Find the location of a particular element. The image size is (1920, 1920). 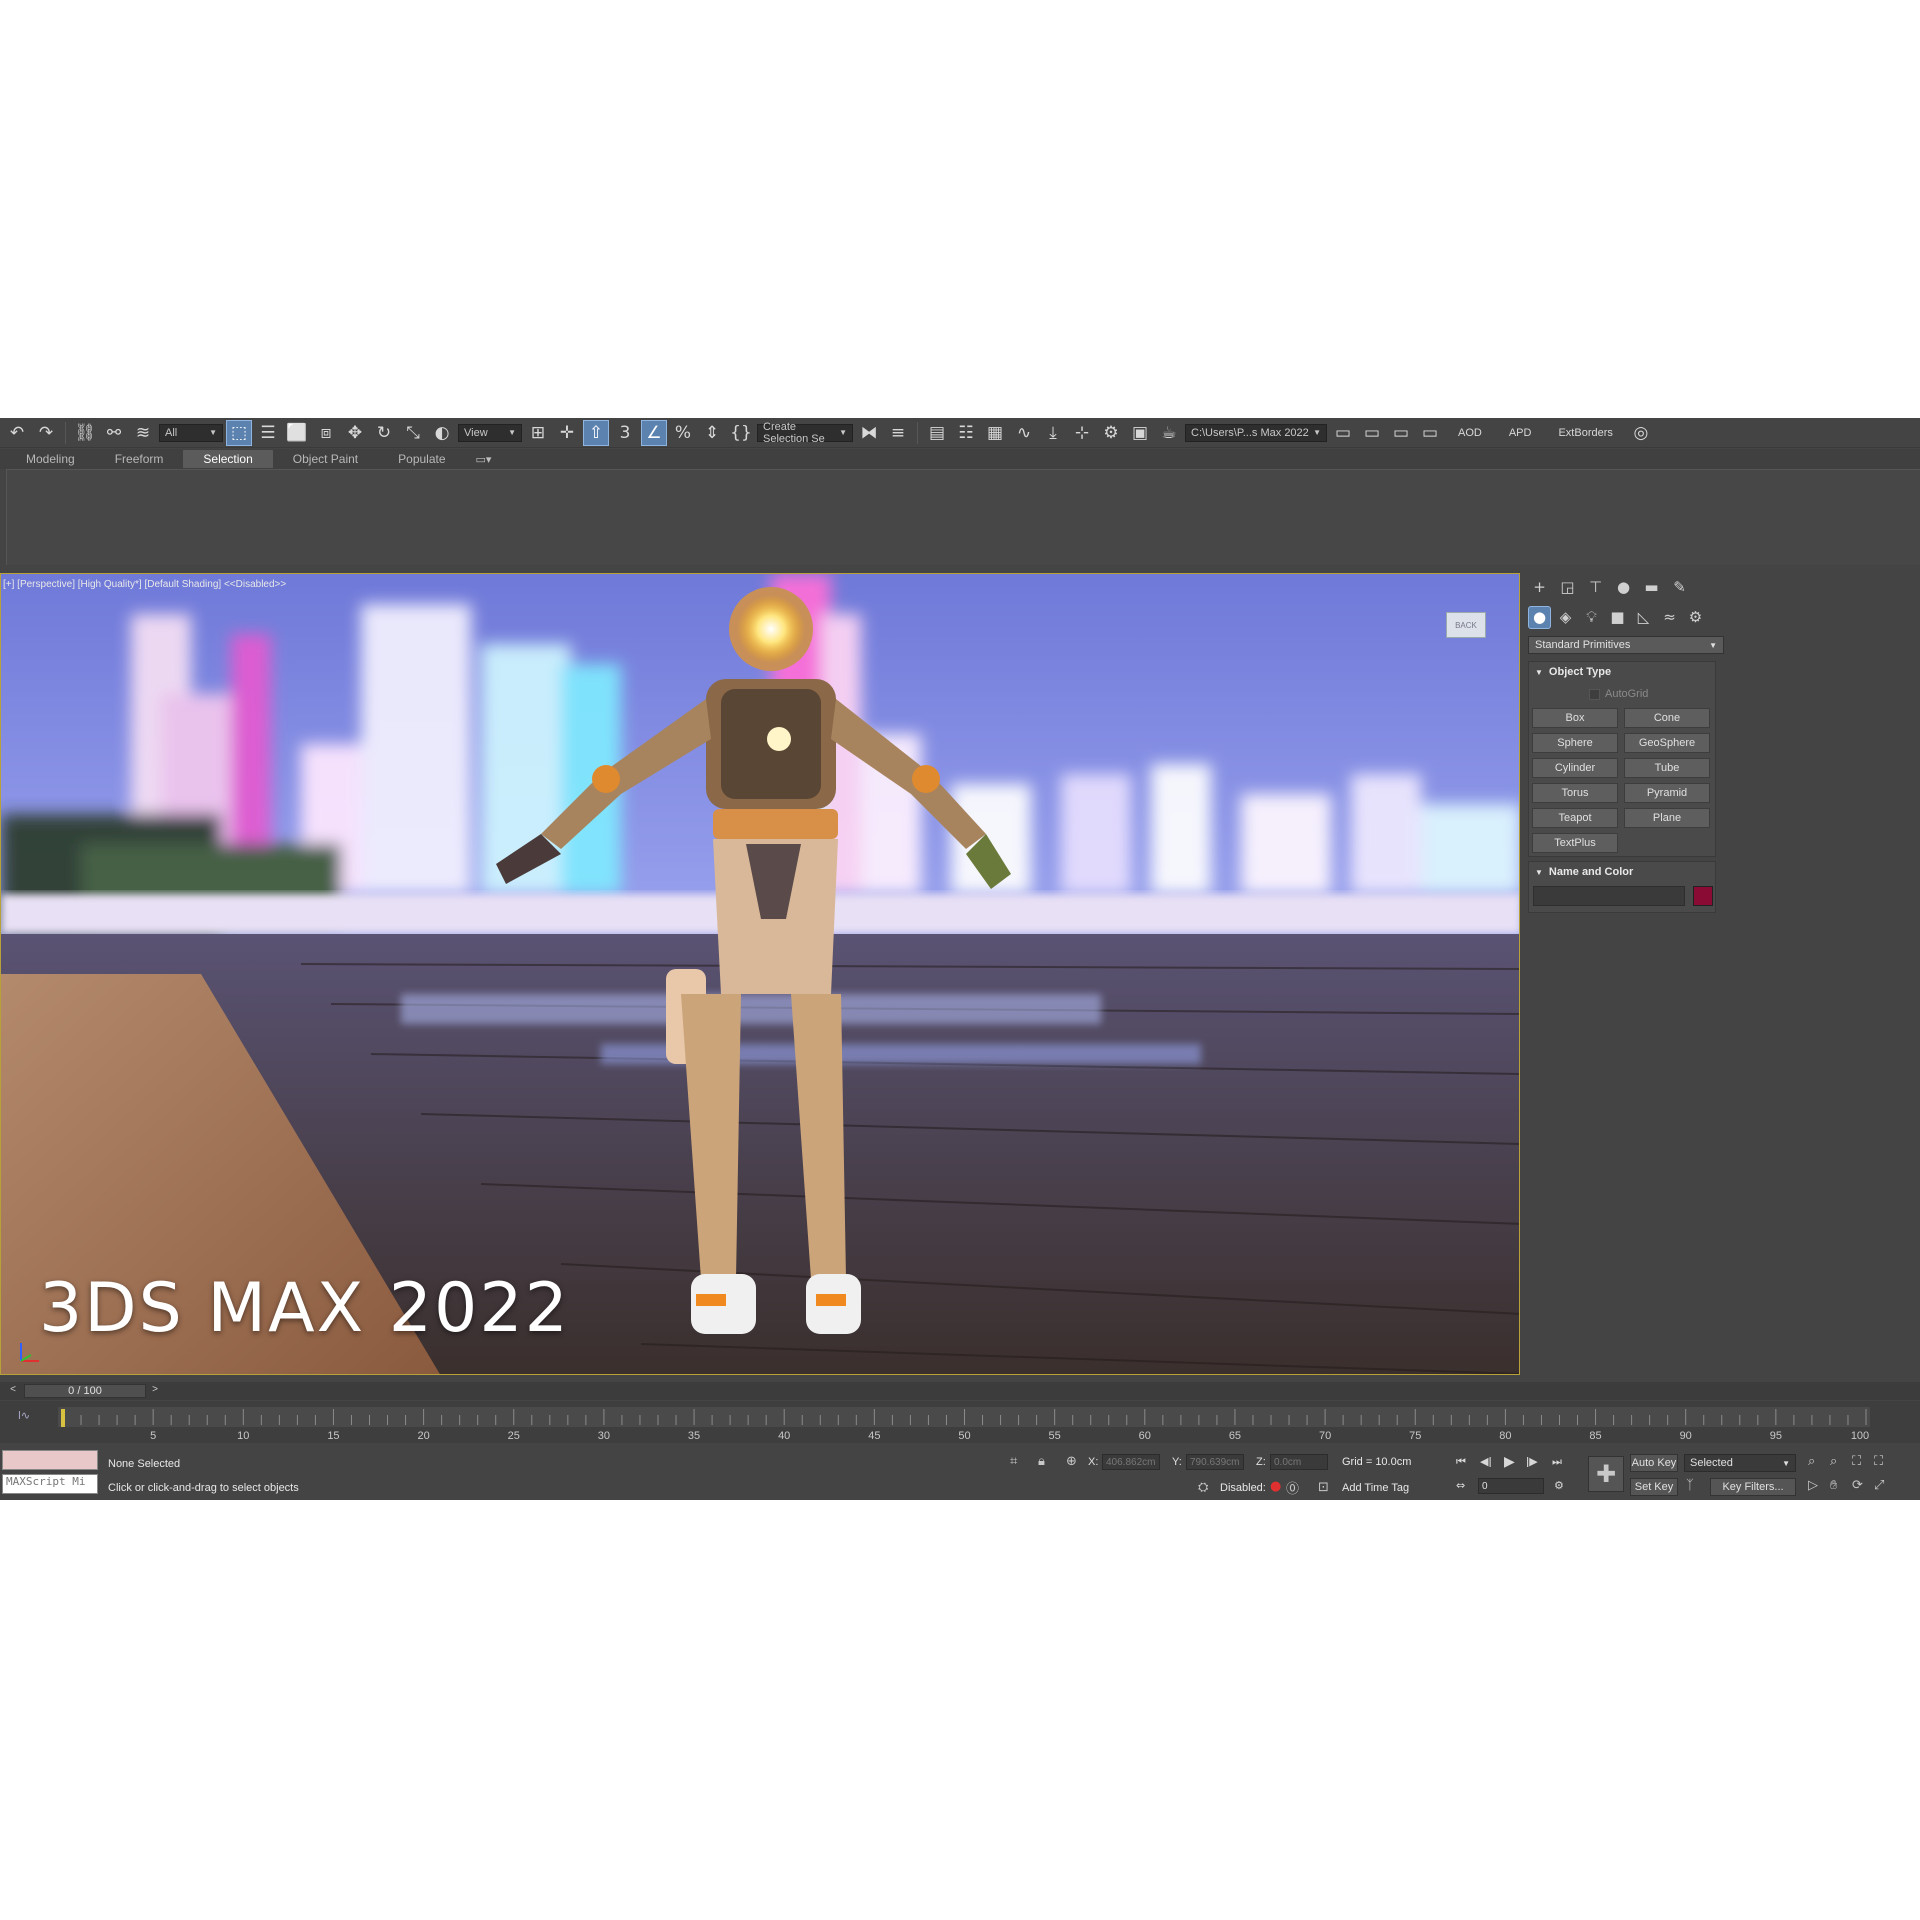

scene-explorer-icon: ▤ is located at coordinates (937, 433).